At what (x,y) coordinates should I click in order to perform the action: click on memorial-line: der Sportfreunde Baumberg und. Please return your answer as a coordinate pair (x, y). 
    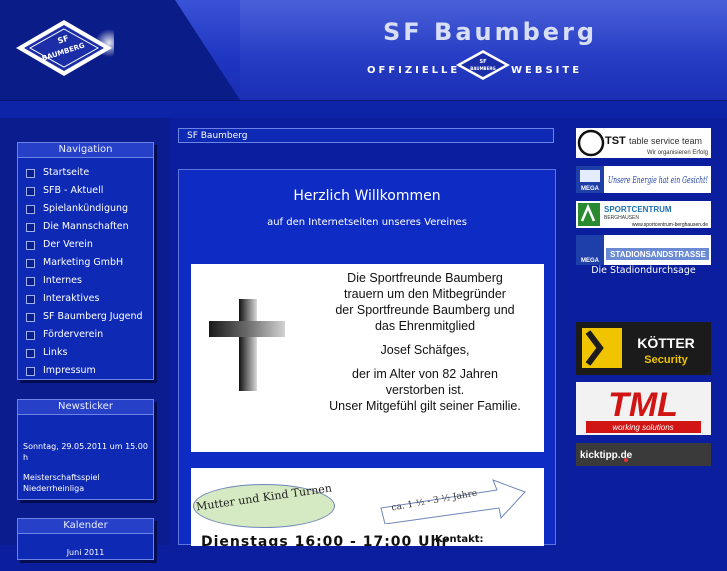
    Looking at the image, I should click on (425, 310).